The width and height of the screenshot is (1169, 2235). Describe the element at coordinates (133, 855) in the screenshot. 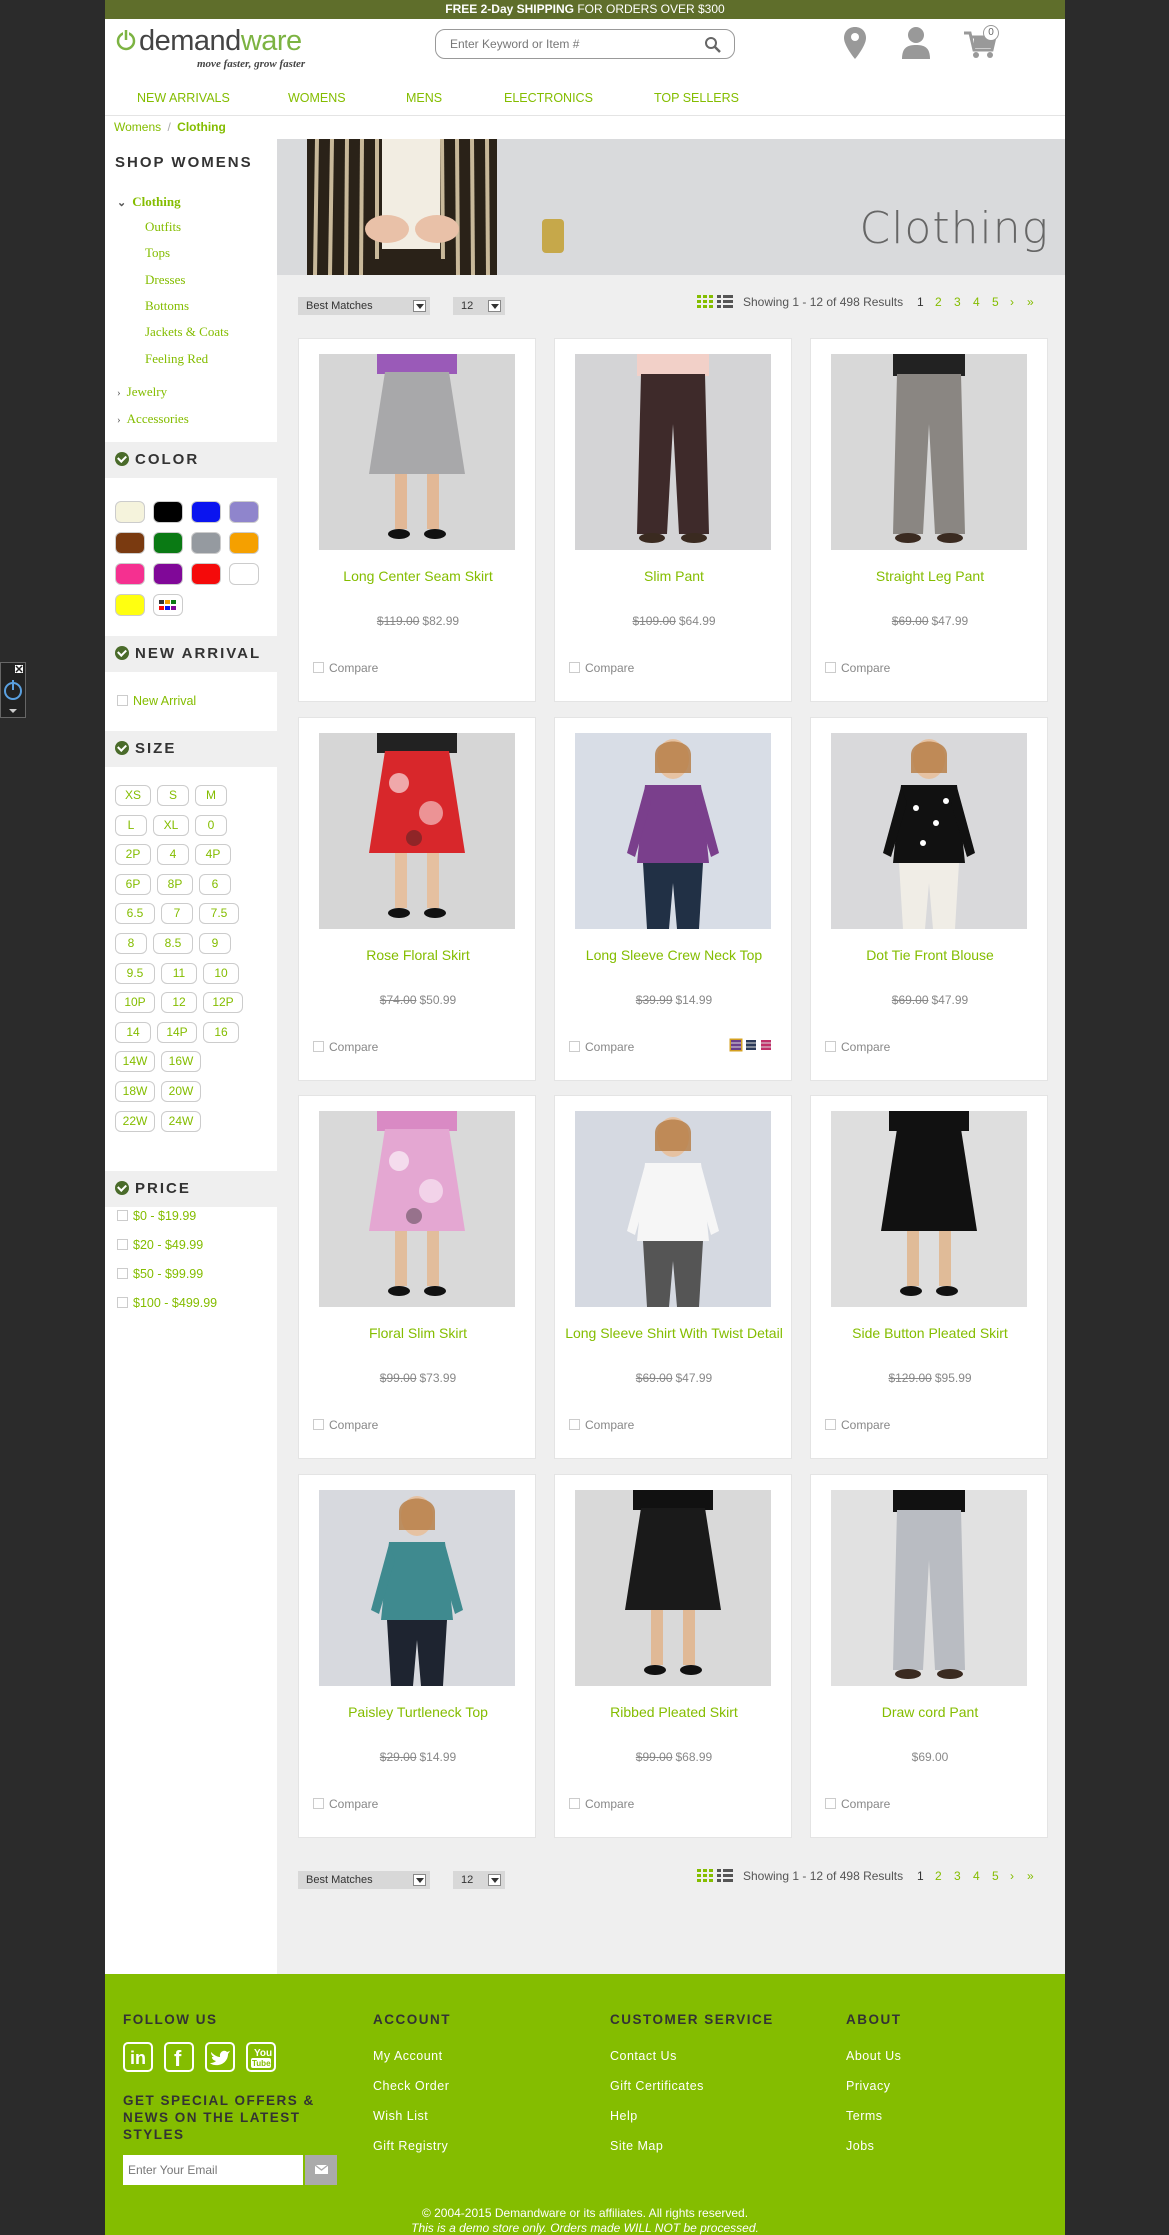

I see `size-option: 2P` at that location.